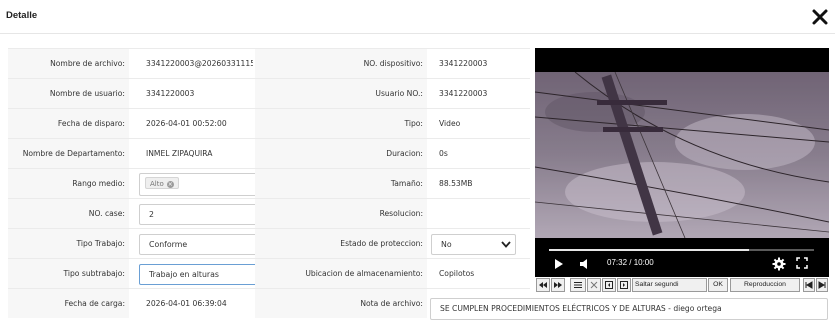 This screenshot has height=329, width=835. What do you see at coordinates (341, 93) in the screenshot?
I see `user-no-label: Usuario NO.:` at bounding box center [341, 93].